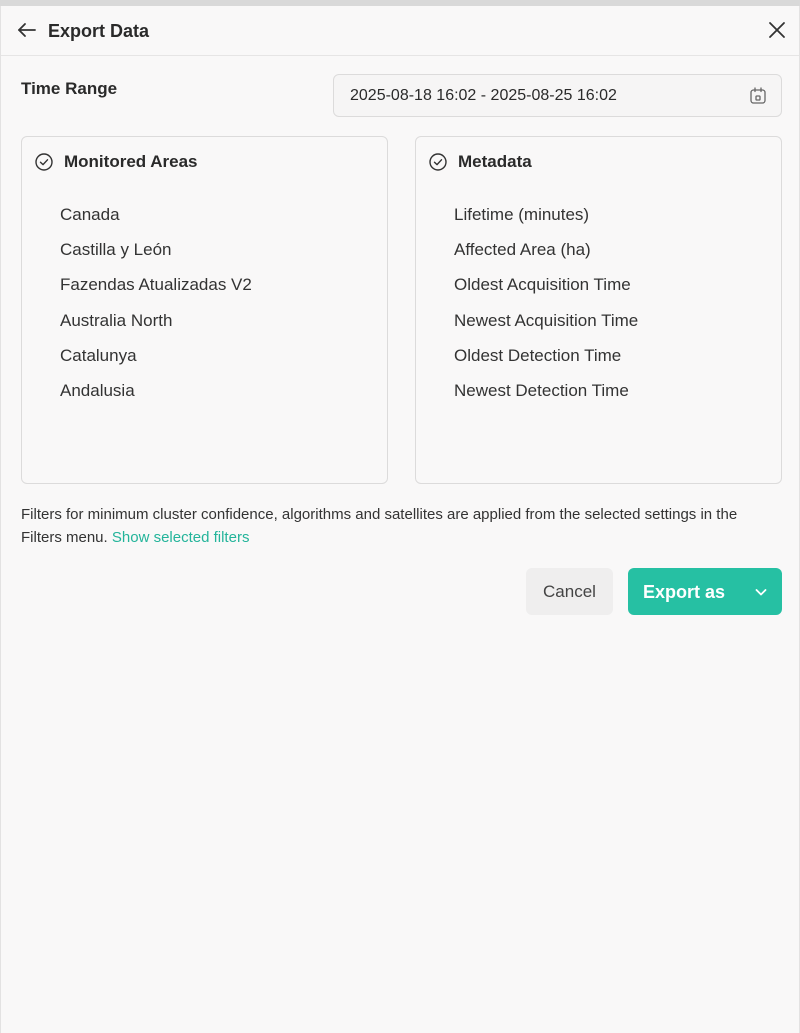 The height and width of the screenshot is (1033, 800). I want to click on page-title: Export Data, so click(99, 31).